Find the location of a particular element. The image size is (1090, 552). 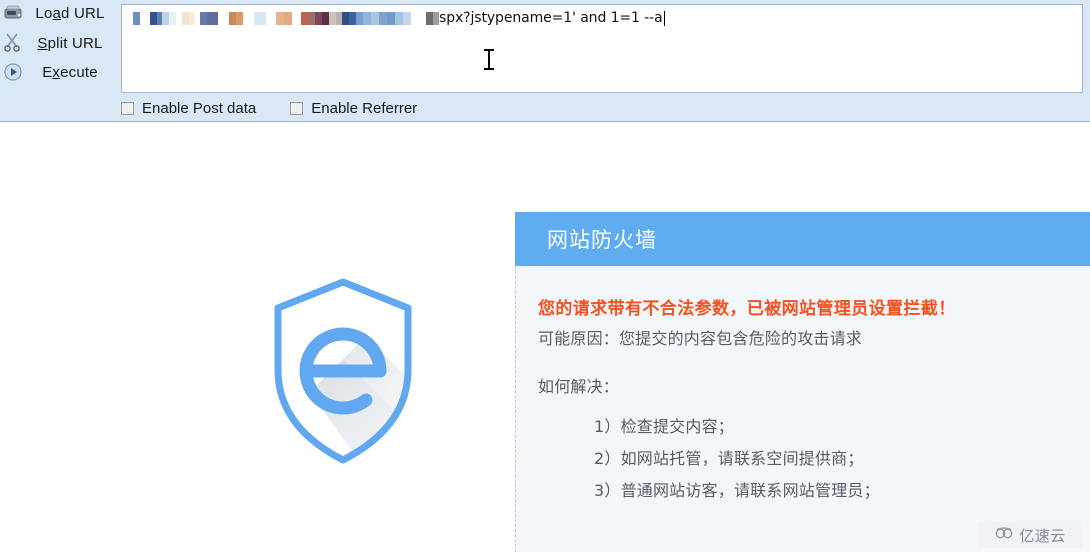

execute-button: Execute is located at coordinates (70, 72).